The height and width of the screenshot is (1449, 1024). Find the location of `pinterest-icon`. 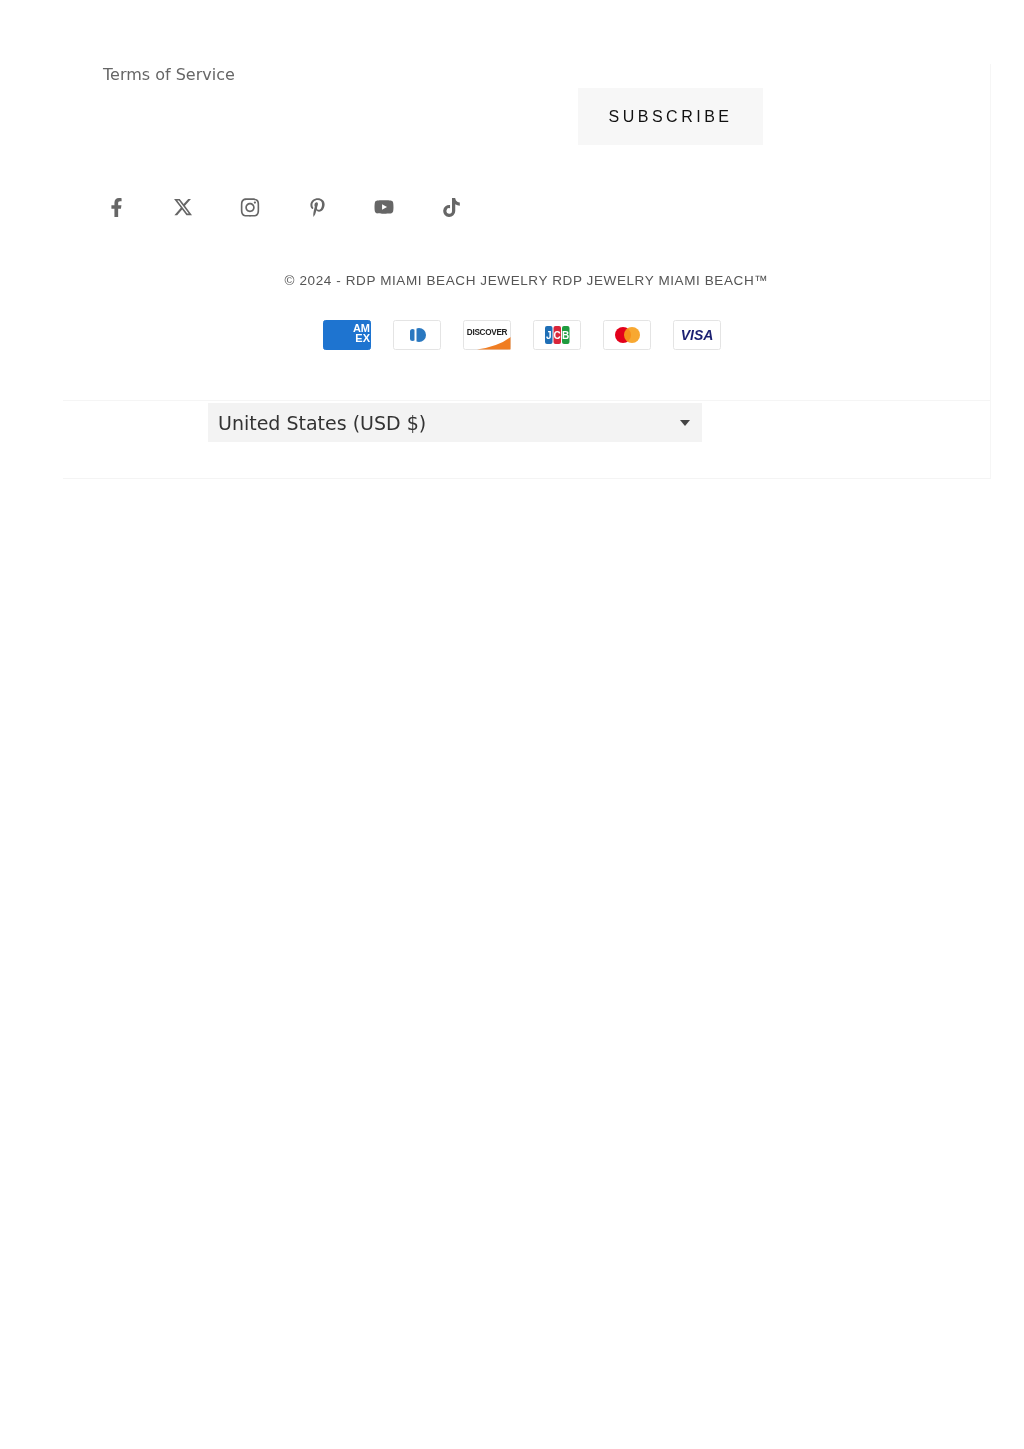

pinterest-icon is located at coordinates (317, 207).